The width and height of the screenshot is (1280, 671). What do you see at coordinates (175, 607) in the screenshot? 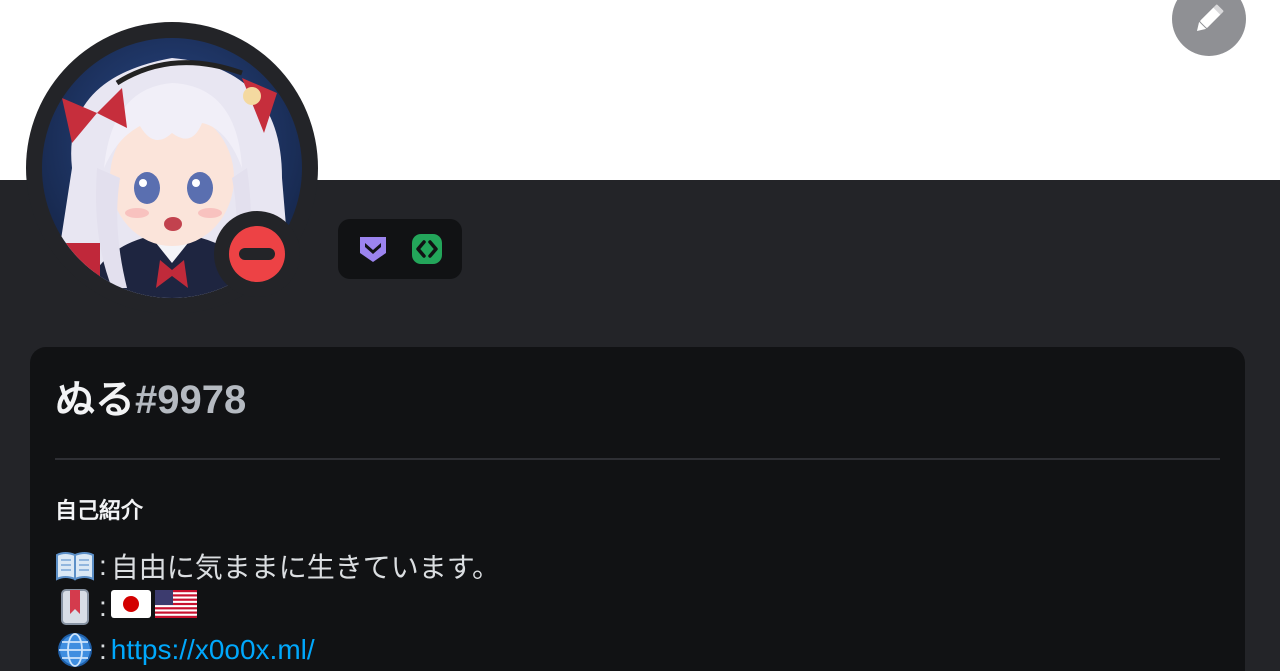
I see `usa-flag-icon` at bounding box center [175, 607].